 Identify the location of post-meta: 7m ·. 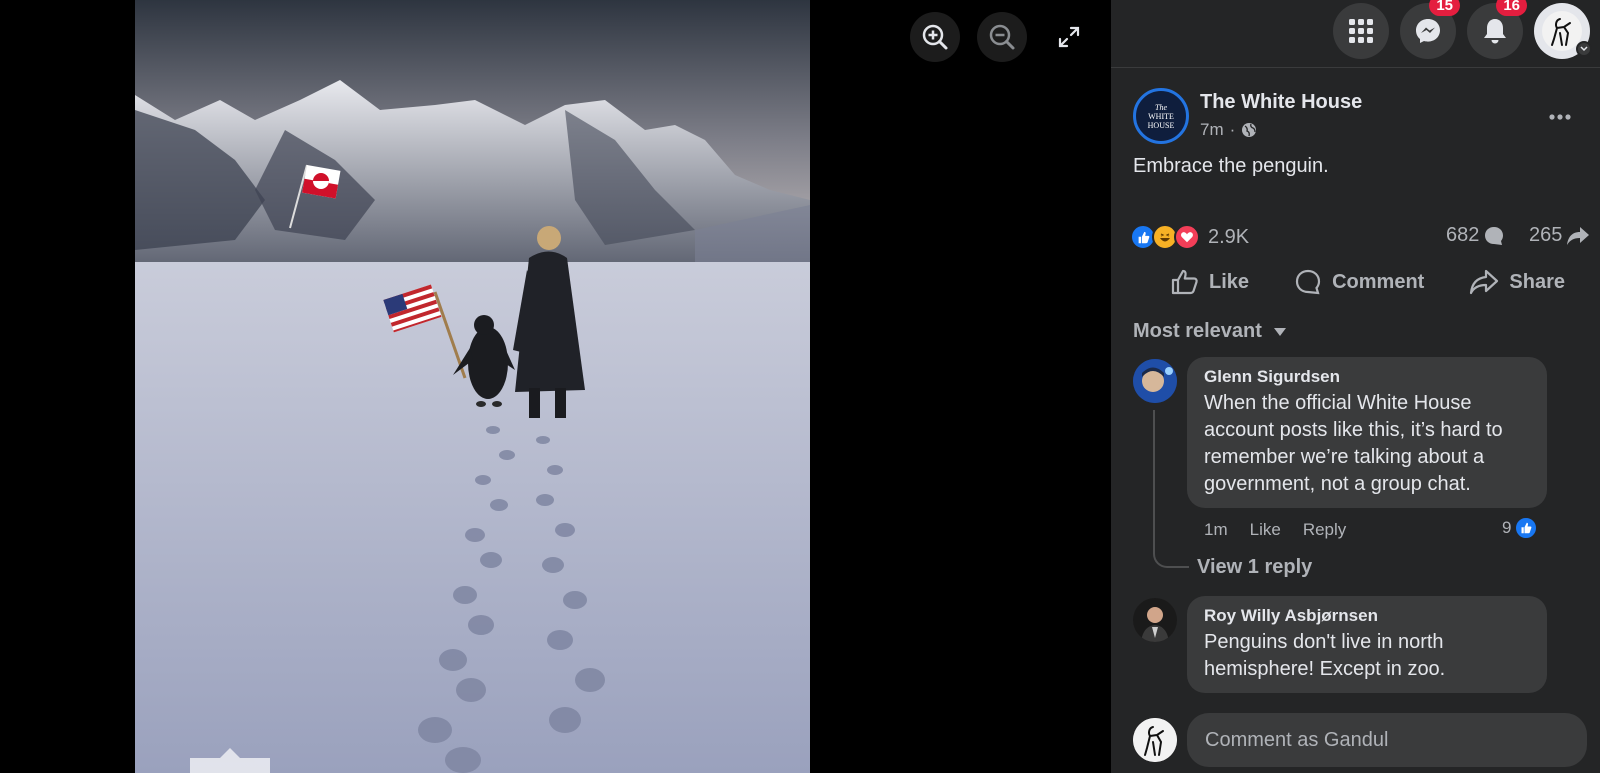
(1228, 130).